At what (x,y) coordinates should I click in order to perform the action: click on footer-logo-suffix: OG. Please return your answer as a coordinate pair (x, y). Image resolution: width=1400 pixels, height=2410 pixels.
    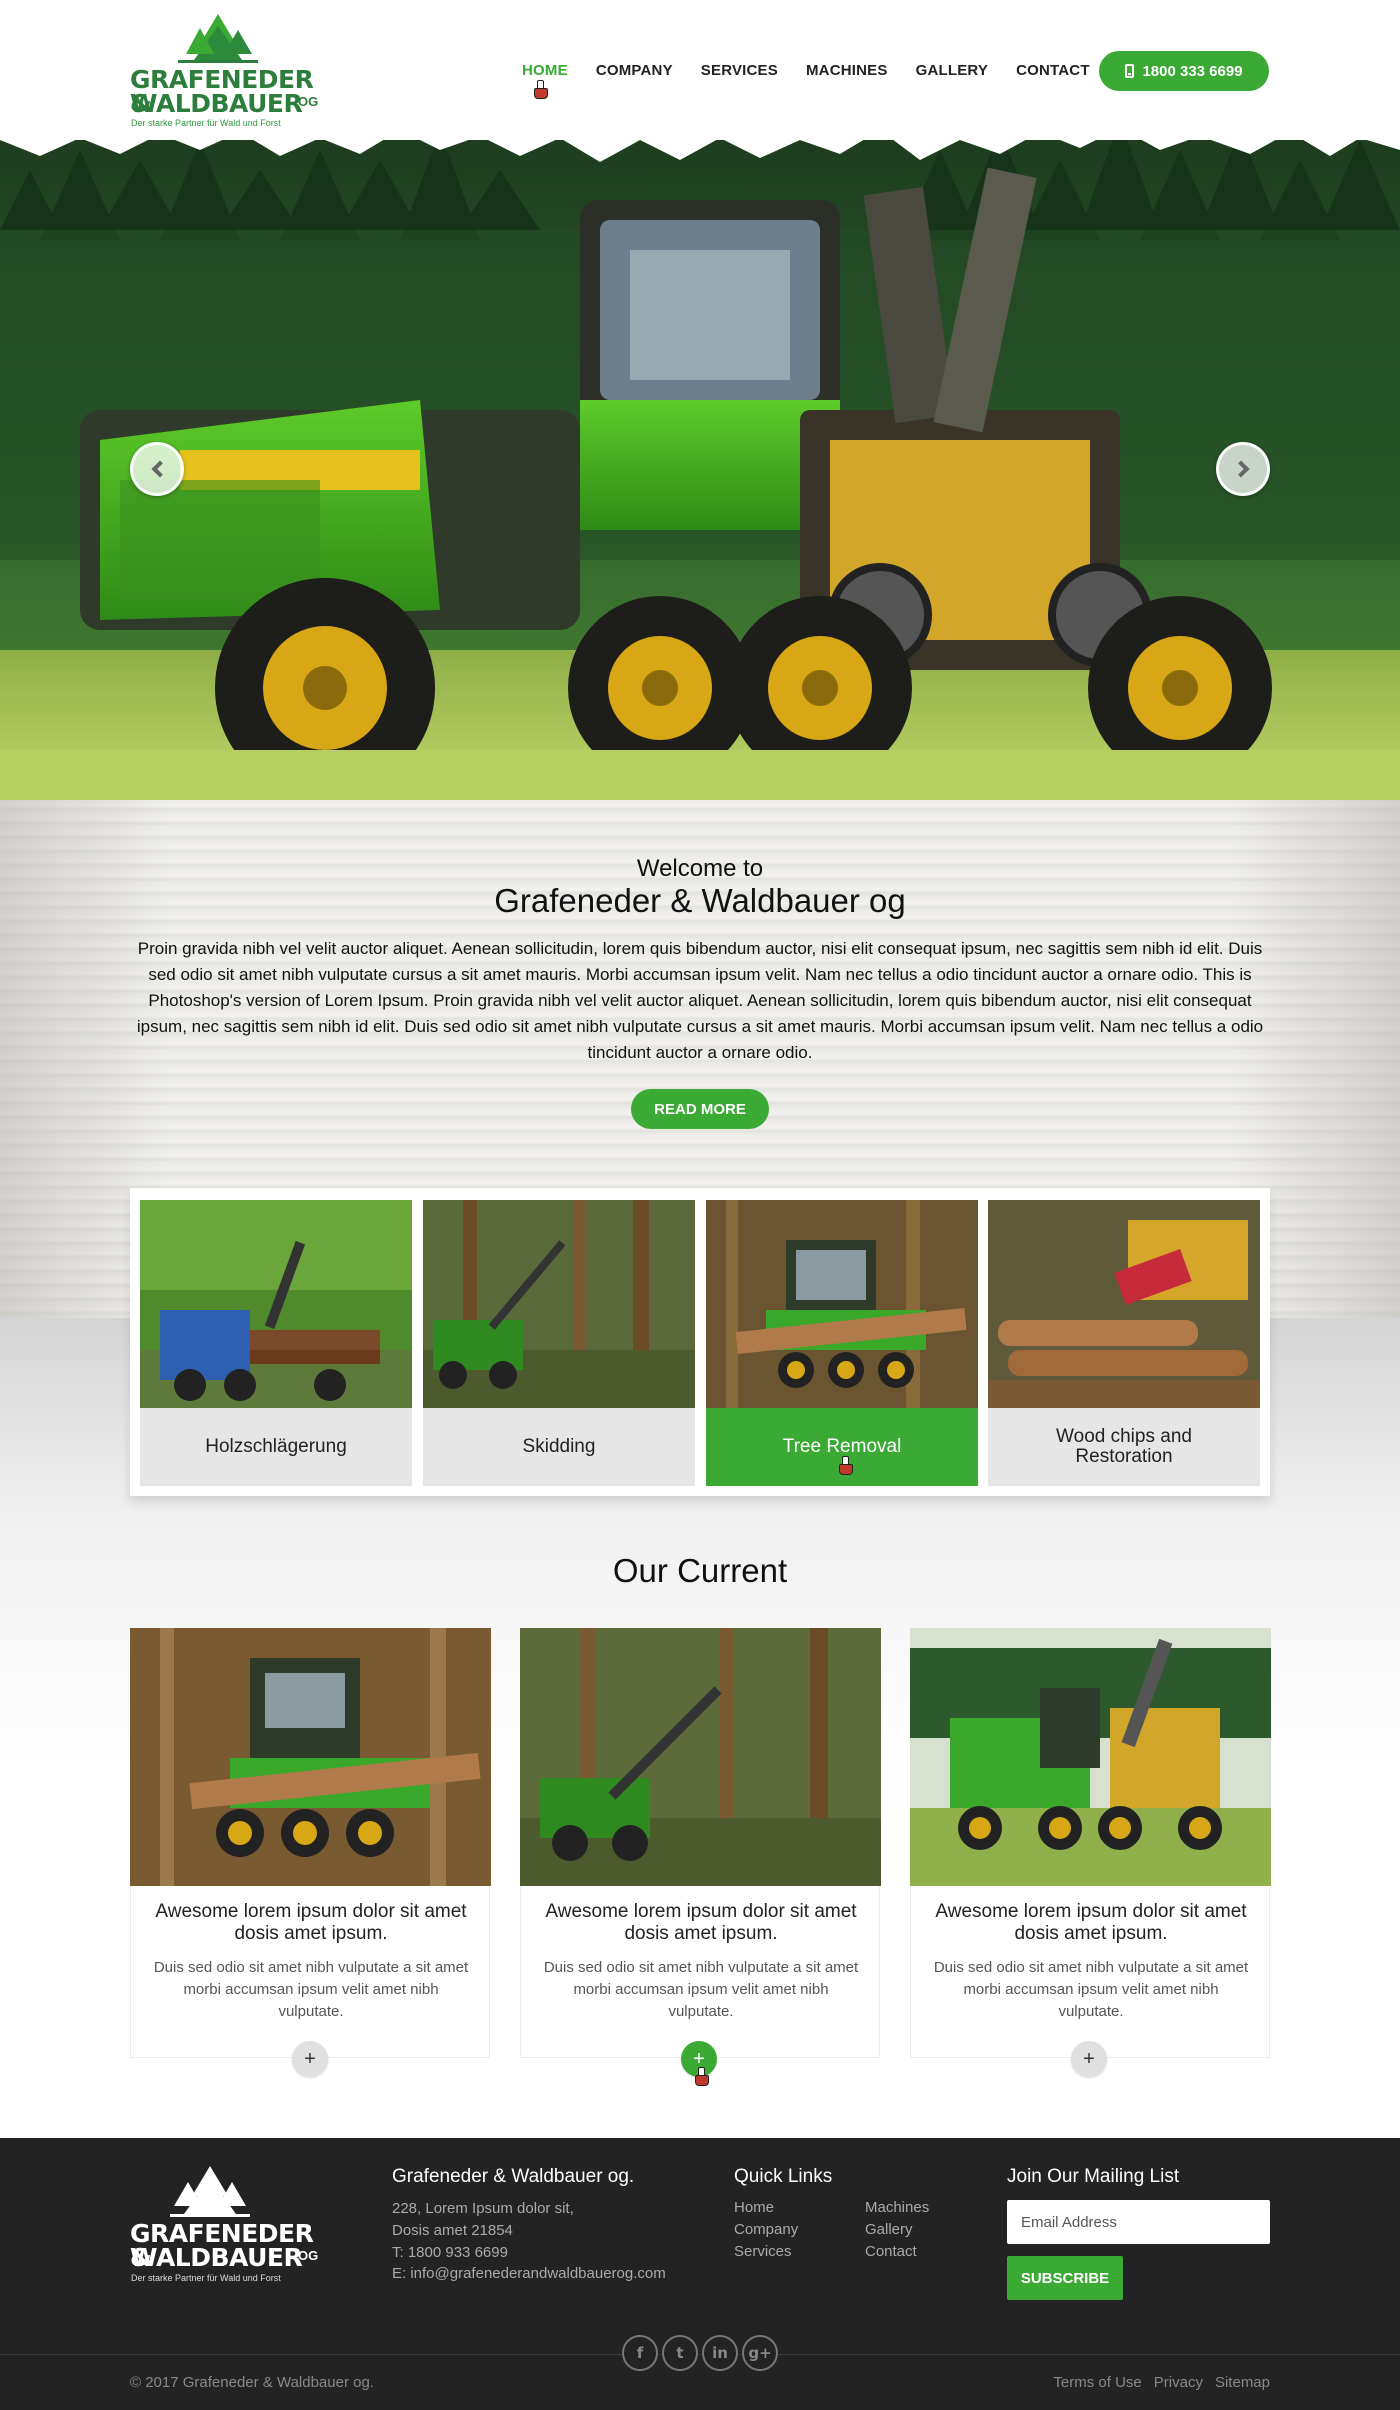
    Looking at the image, I should click on (308, 2255).